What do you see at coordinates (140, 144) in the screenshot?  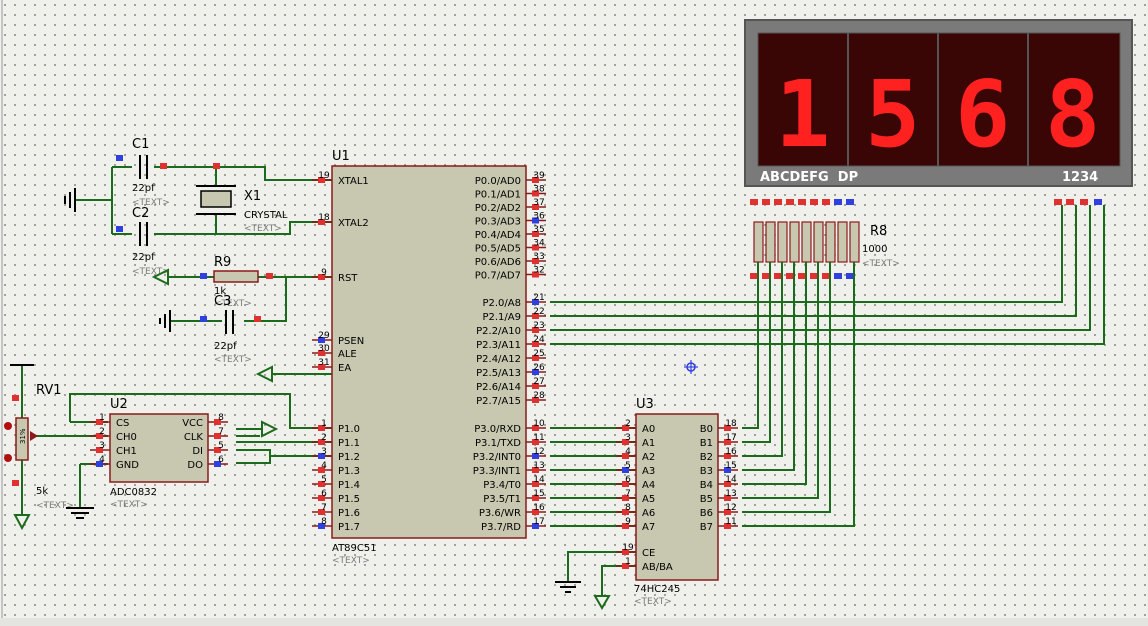 I see `c1-ref: C1` at bounding box center [140, 144].